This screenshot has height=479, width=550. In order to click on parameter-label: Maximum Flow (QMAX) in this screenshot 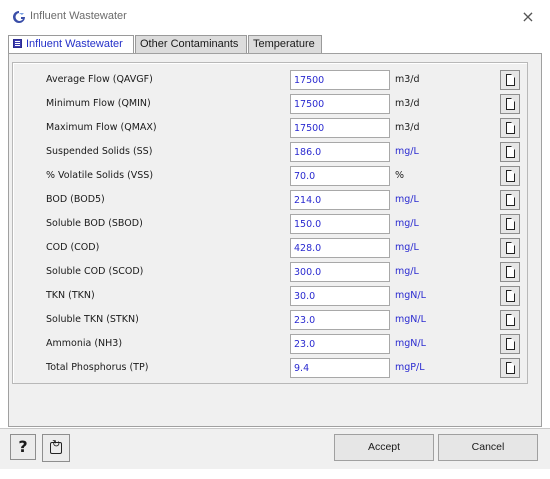, I will do `click(101, 127)`.